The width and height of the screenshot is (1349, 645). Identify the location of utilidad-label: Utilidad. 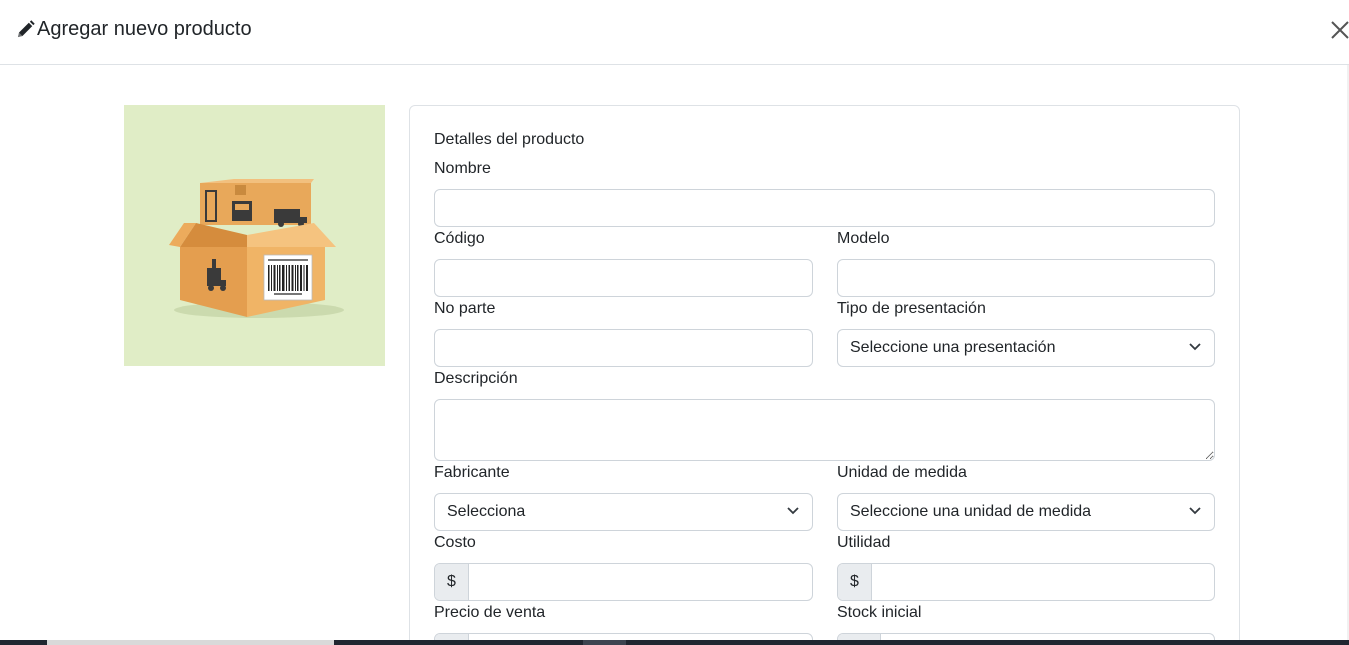
(864, 542).